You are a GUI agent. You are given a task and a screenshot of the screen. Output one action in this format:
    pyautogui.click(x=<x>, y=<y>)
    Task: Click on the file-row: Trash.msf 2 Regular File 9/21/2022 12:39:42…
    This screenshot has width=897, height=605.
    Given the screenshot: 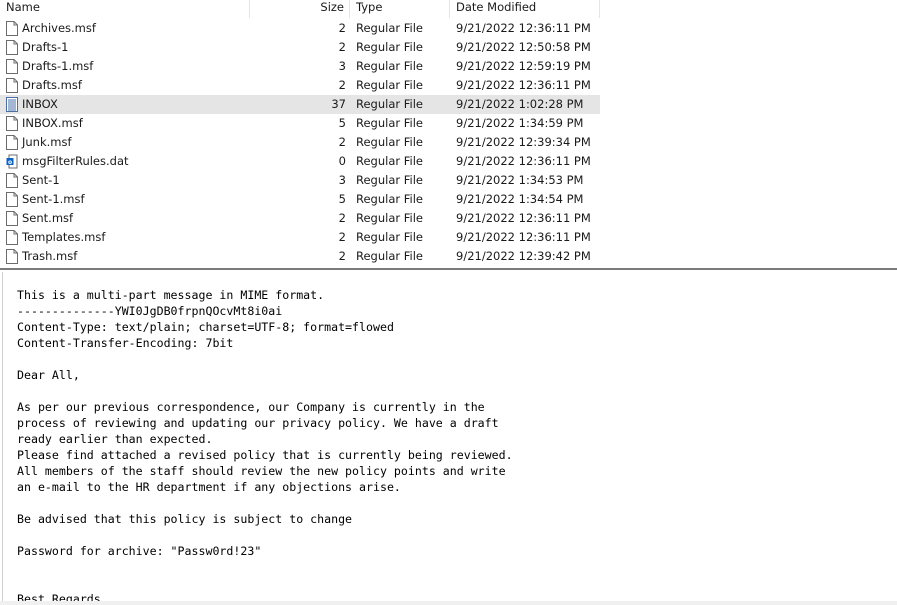 What is the action you would take?
    pyautogui.click(x=300, y=256)
    